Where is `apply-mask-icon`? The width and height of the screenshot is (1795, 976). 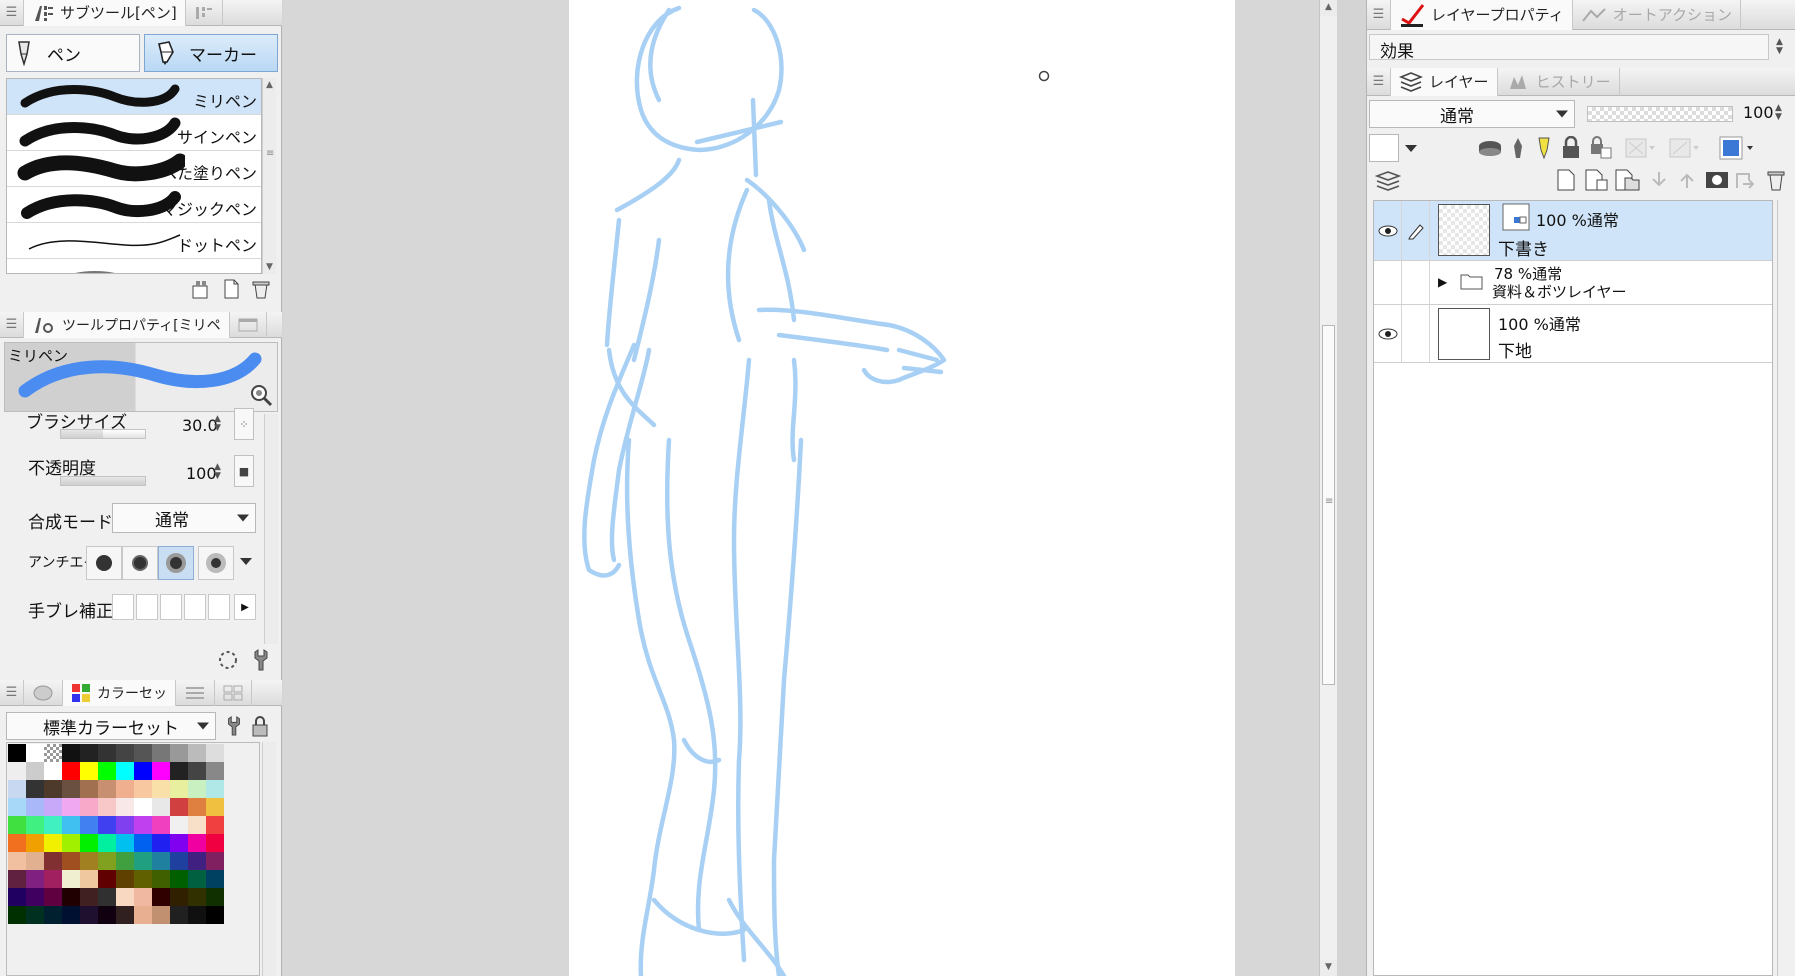
apply-mask-icon is located at coordinates (1745, 180).